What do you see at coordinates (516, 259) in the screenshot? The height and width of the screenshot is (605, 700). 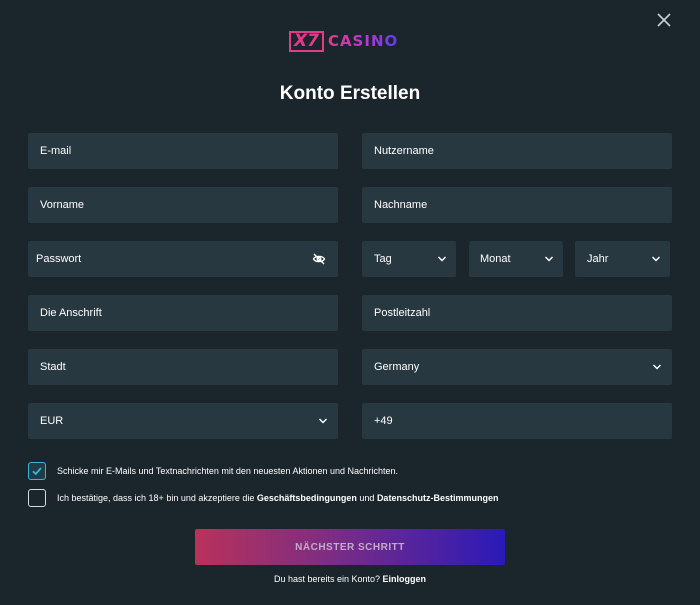 I see `birth-month-select: Monat` at bounding box center [516, 259].